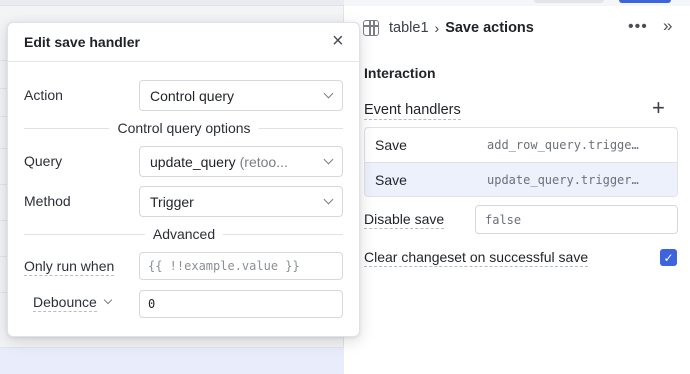 The height and width of the screenshot is (374, 690). I want to click on action-label: Action, so click(43, 95).